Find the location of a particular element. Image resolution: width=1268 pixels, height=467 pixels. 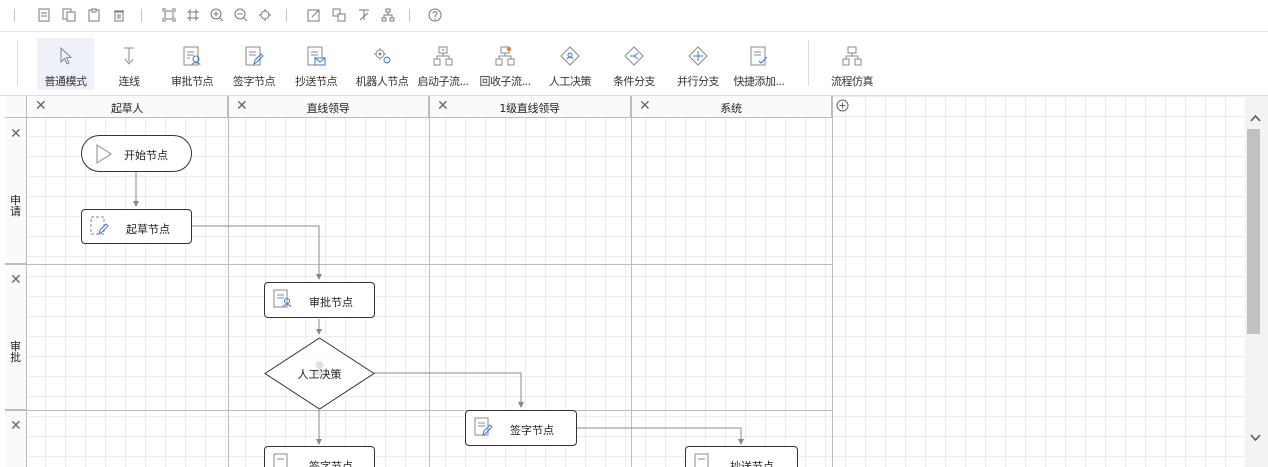

row-header-approve: ✕ 审批 is located at coordinates (16, 337).